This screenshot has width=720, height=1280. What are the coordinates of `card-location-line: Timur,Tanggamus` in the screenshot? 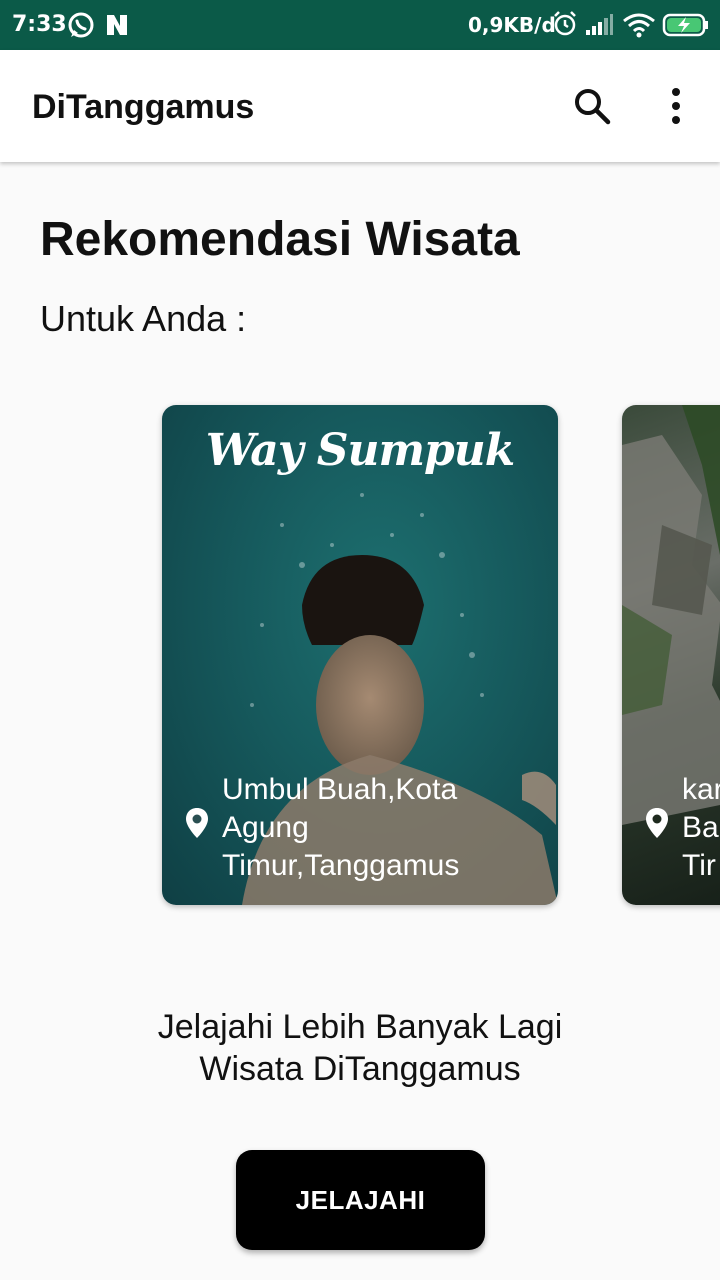 It's located at (341, 865).